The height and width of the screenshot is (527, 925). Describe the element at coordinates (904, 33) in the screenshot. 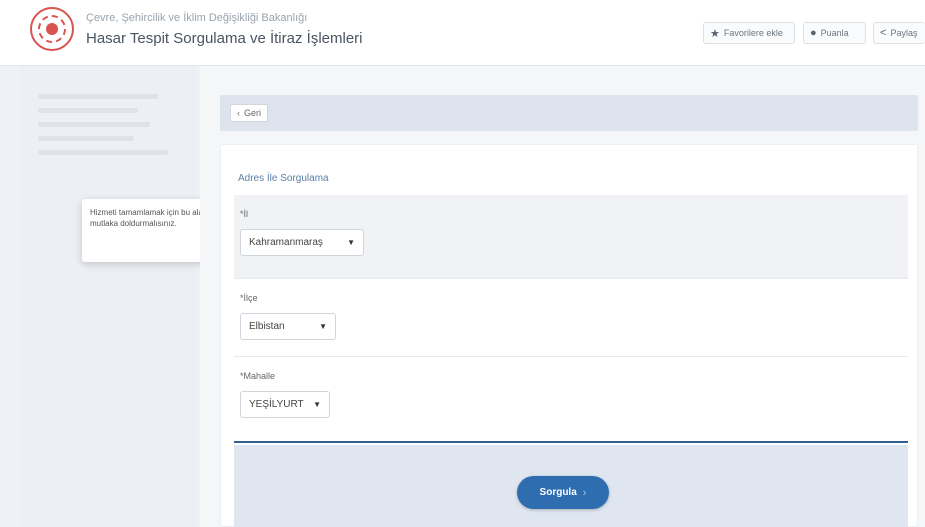

I see `share-label: Paylaş` at that location.